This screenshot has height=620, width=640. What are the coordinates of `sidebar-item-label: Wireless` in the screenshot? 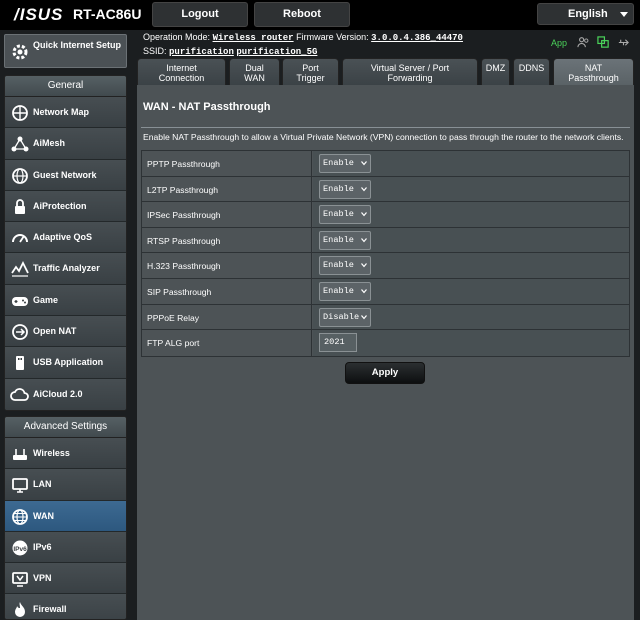 It's located at (51, 453).